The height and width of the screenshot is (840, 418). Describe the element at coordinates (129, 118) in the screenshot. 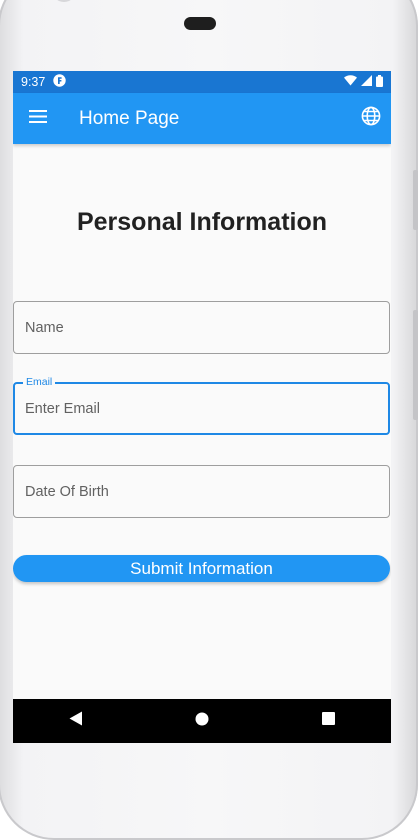

I see `page-title: Home Page` at that location.